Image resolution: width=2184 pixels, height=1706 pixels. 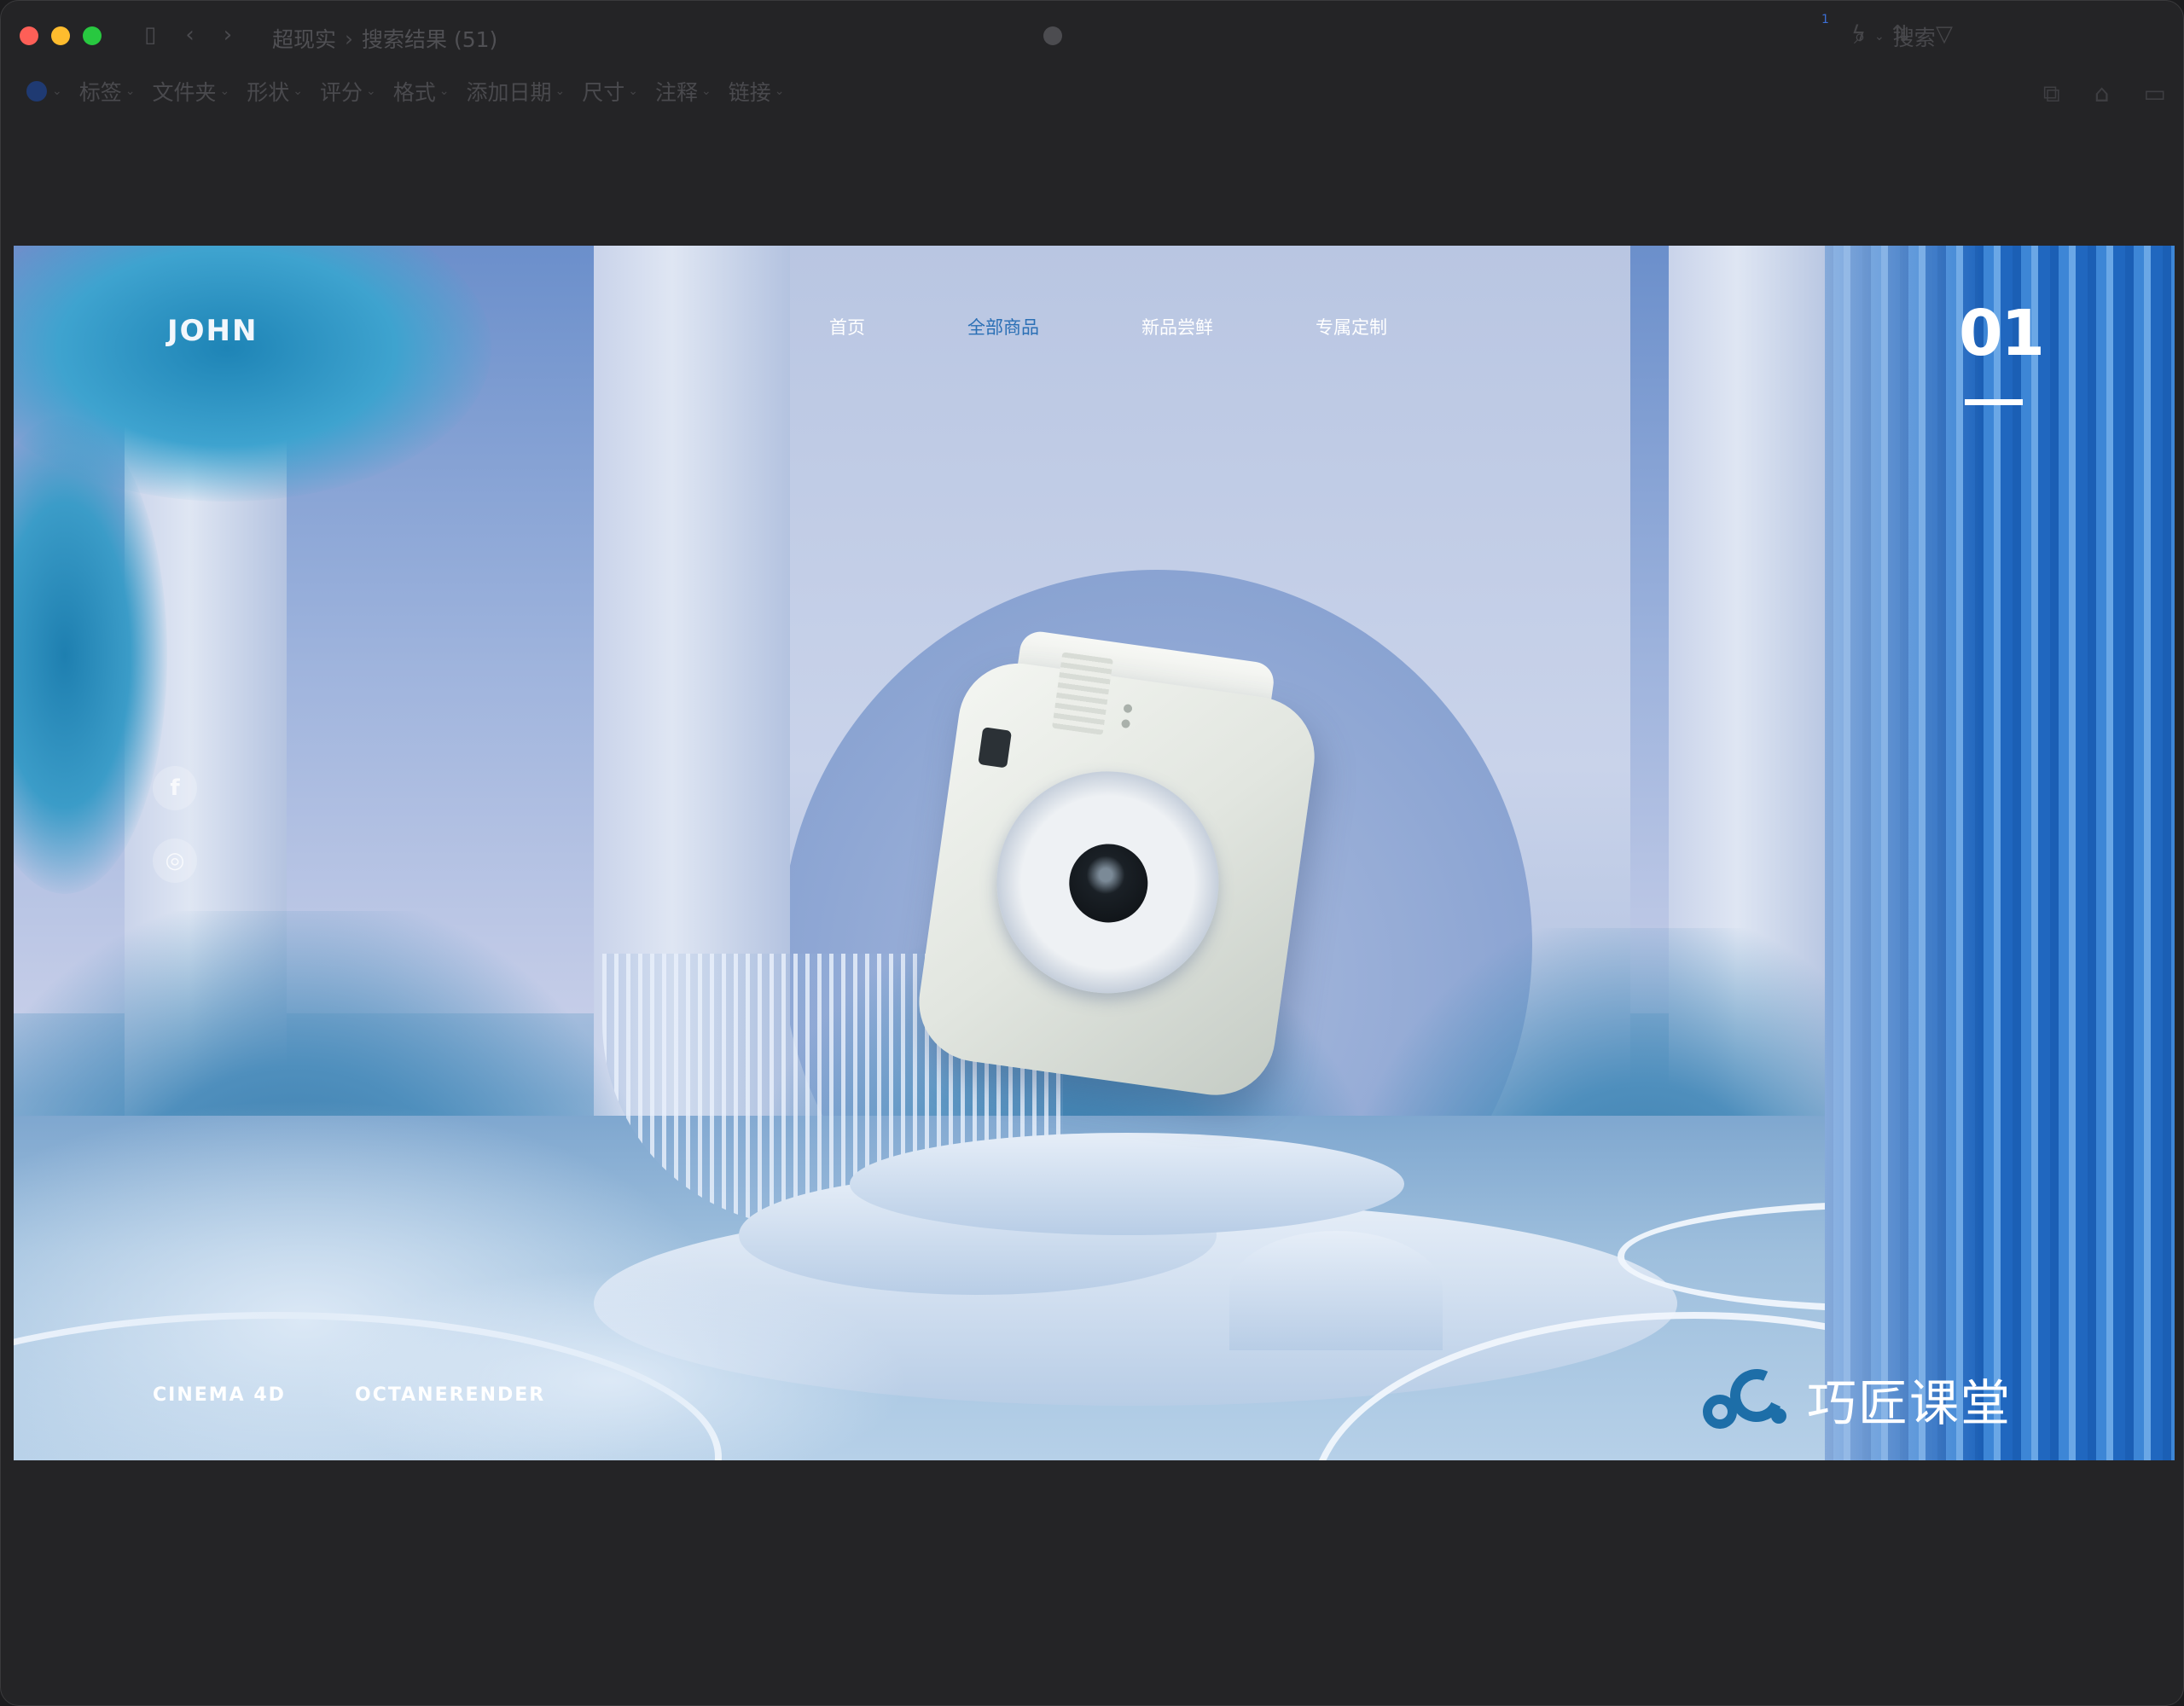 I want to click on filter-rating: 评分 ⌄, so click(x=348, y=91).